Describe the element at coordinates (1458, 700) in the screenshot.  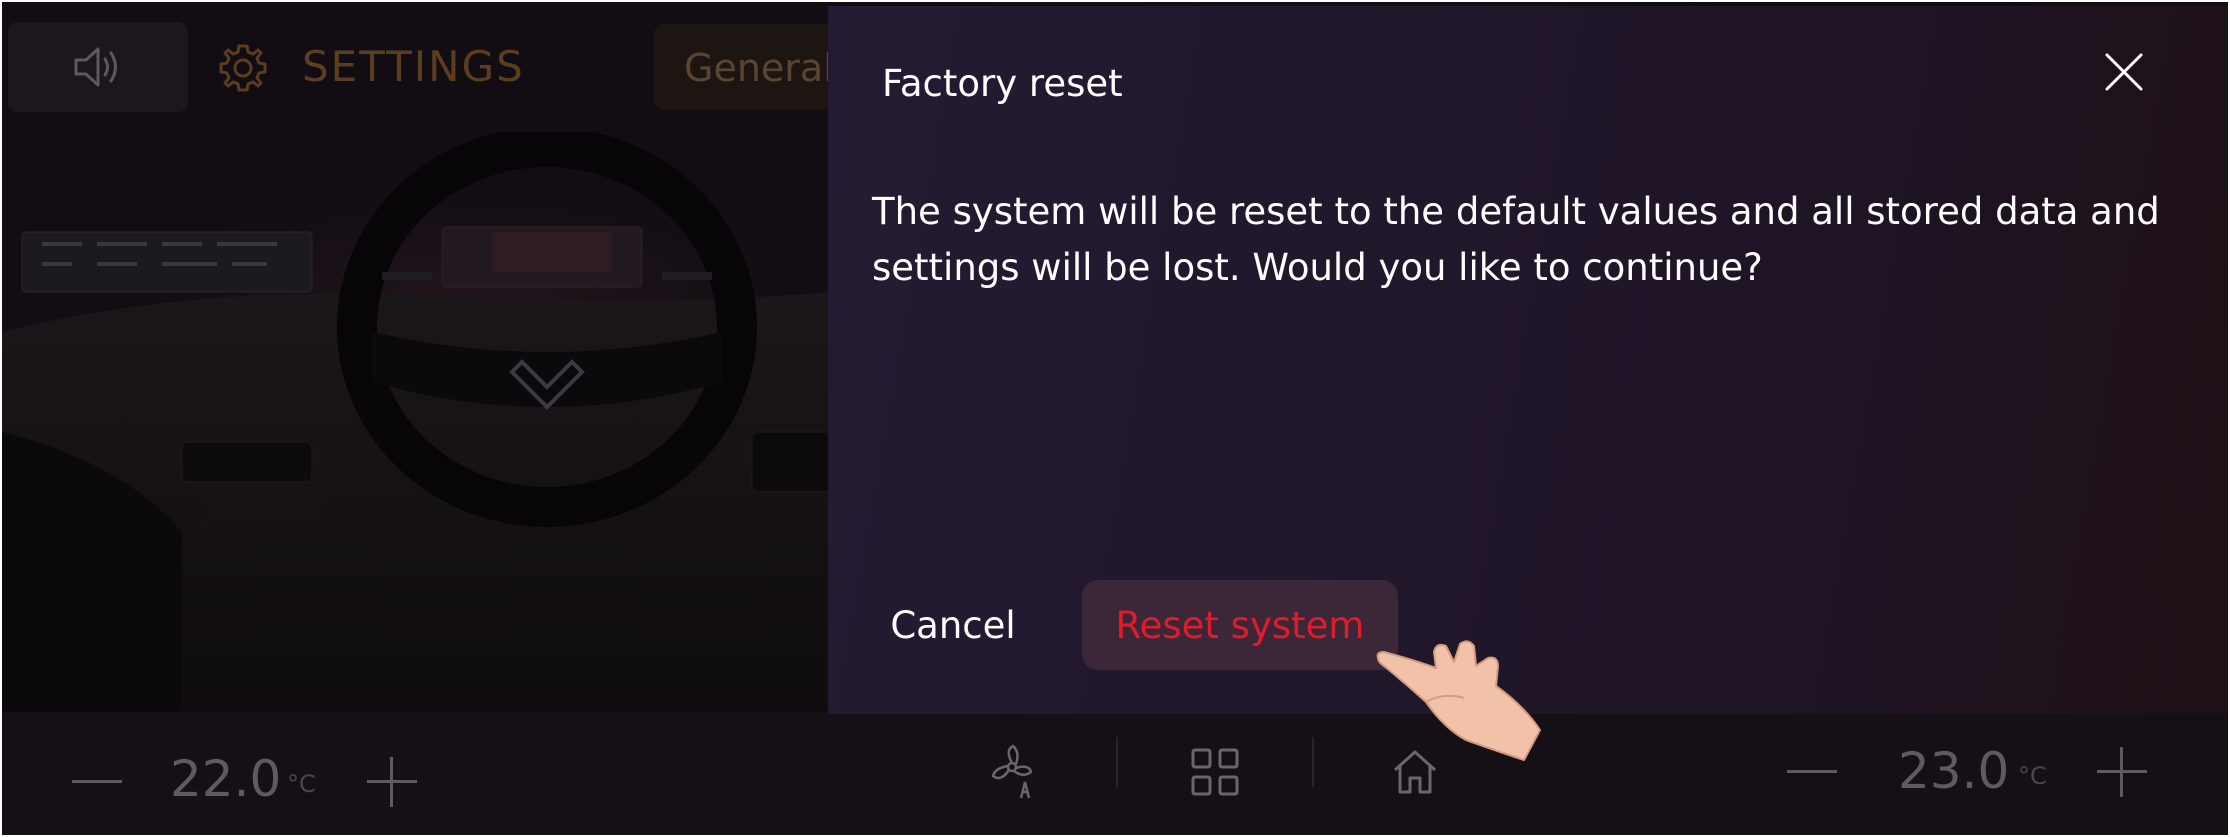
I see `pointing-hand-icon` at that location.